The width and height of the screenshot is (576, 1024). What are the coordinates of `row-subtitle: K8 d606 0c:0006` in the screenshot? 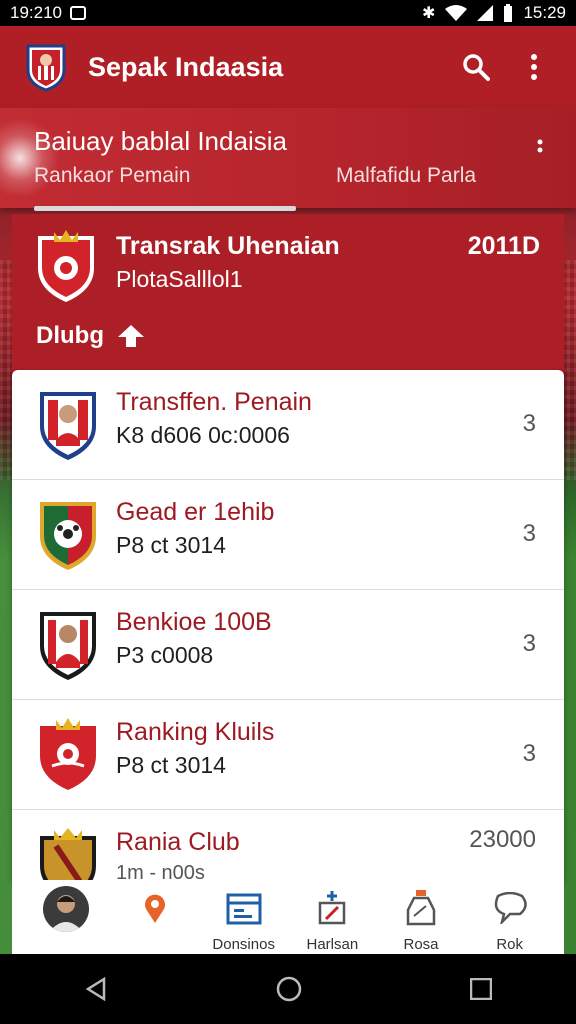 It's located at (203, 435).